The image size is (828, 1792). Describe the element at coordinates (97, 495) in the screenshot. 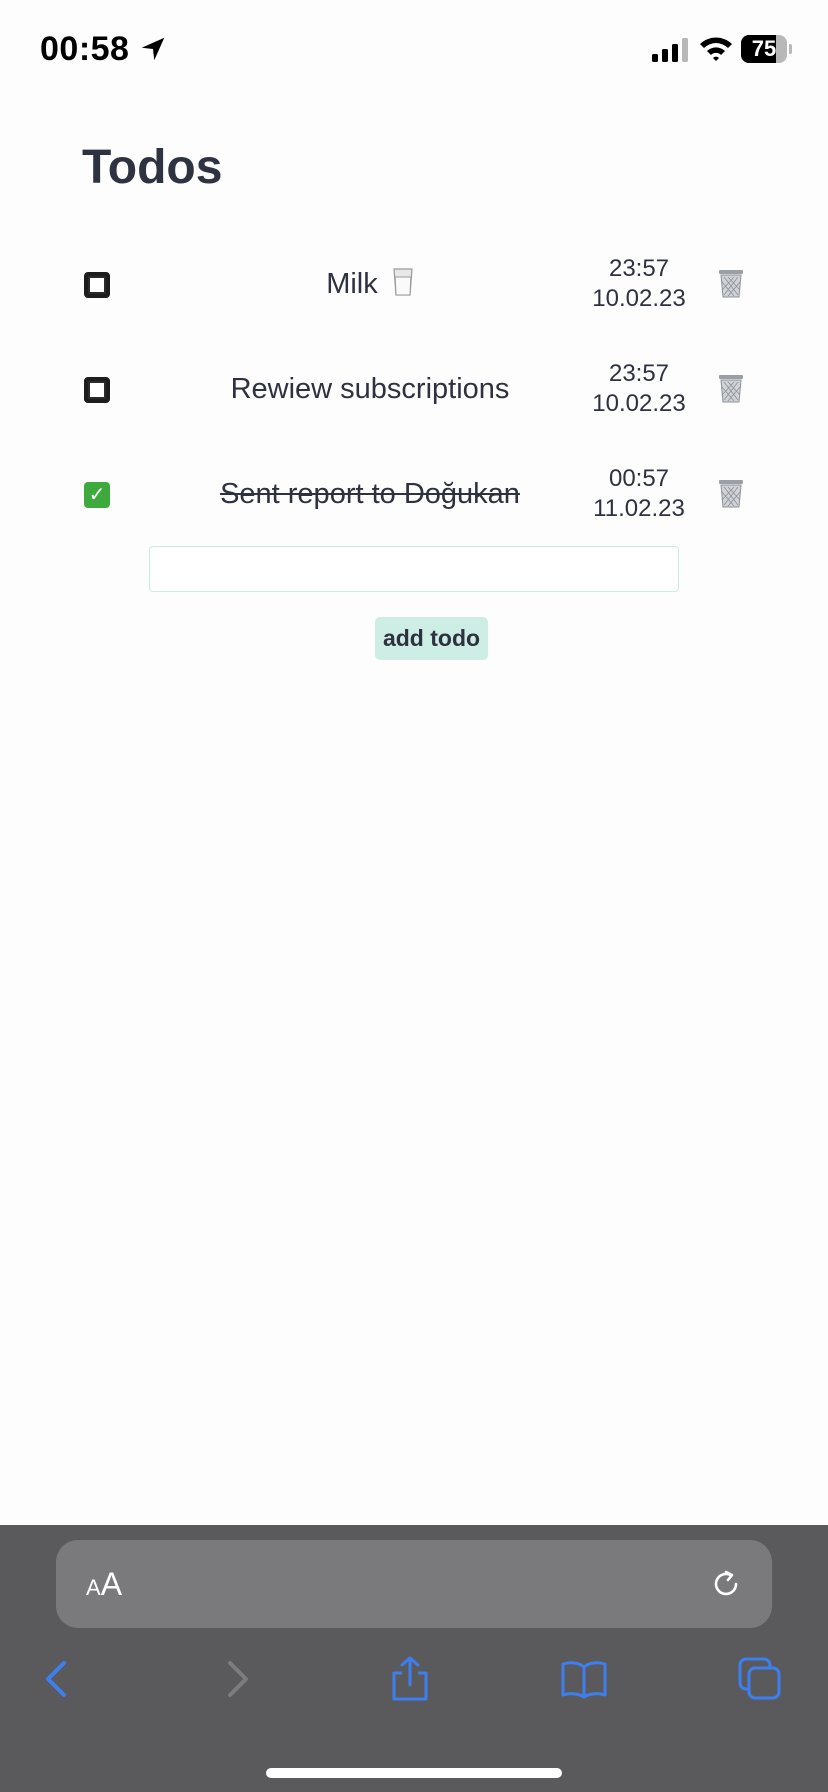

I see `todo-checkbox-checked: ✓` at that location.